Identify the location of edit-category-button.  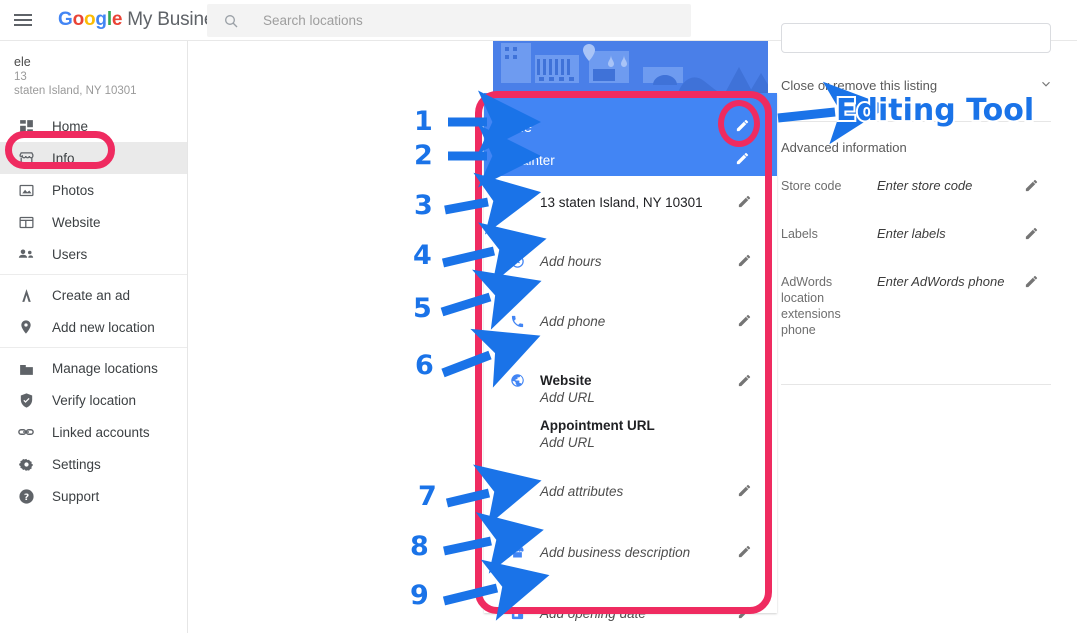
(742, 161).